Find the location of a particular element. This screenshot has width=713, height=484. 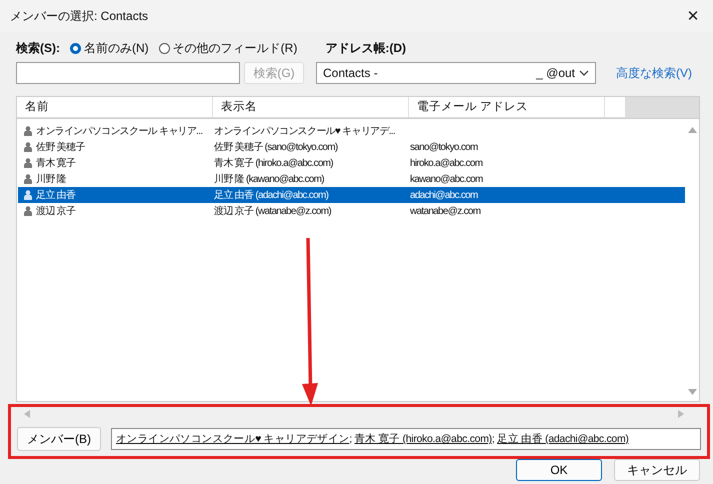

column-header: 名前 is located at coordinates (115, 107).